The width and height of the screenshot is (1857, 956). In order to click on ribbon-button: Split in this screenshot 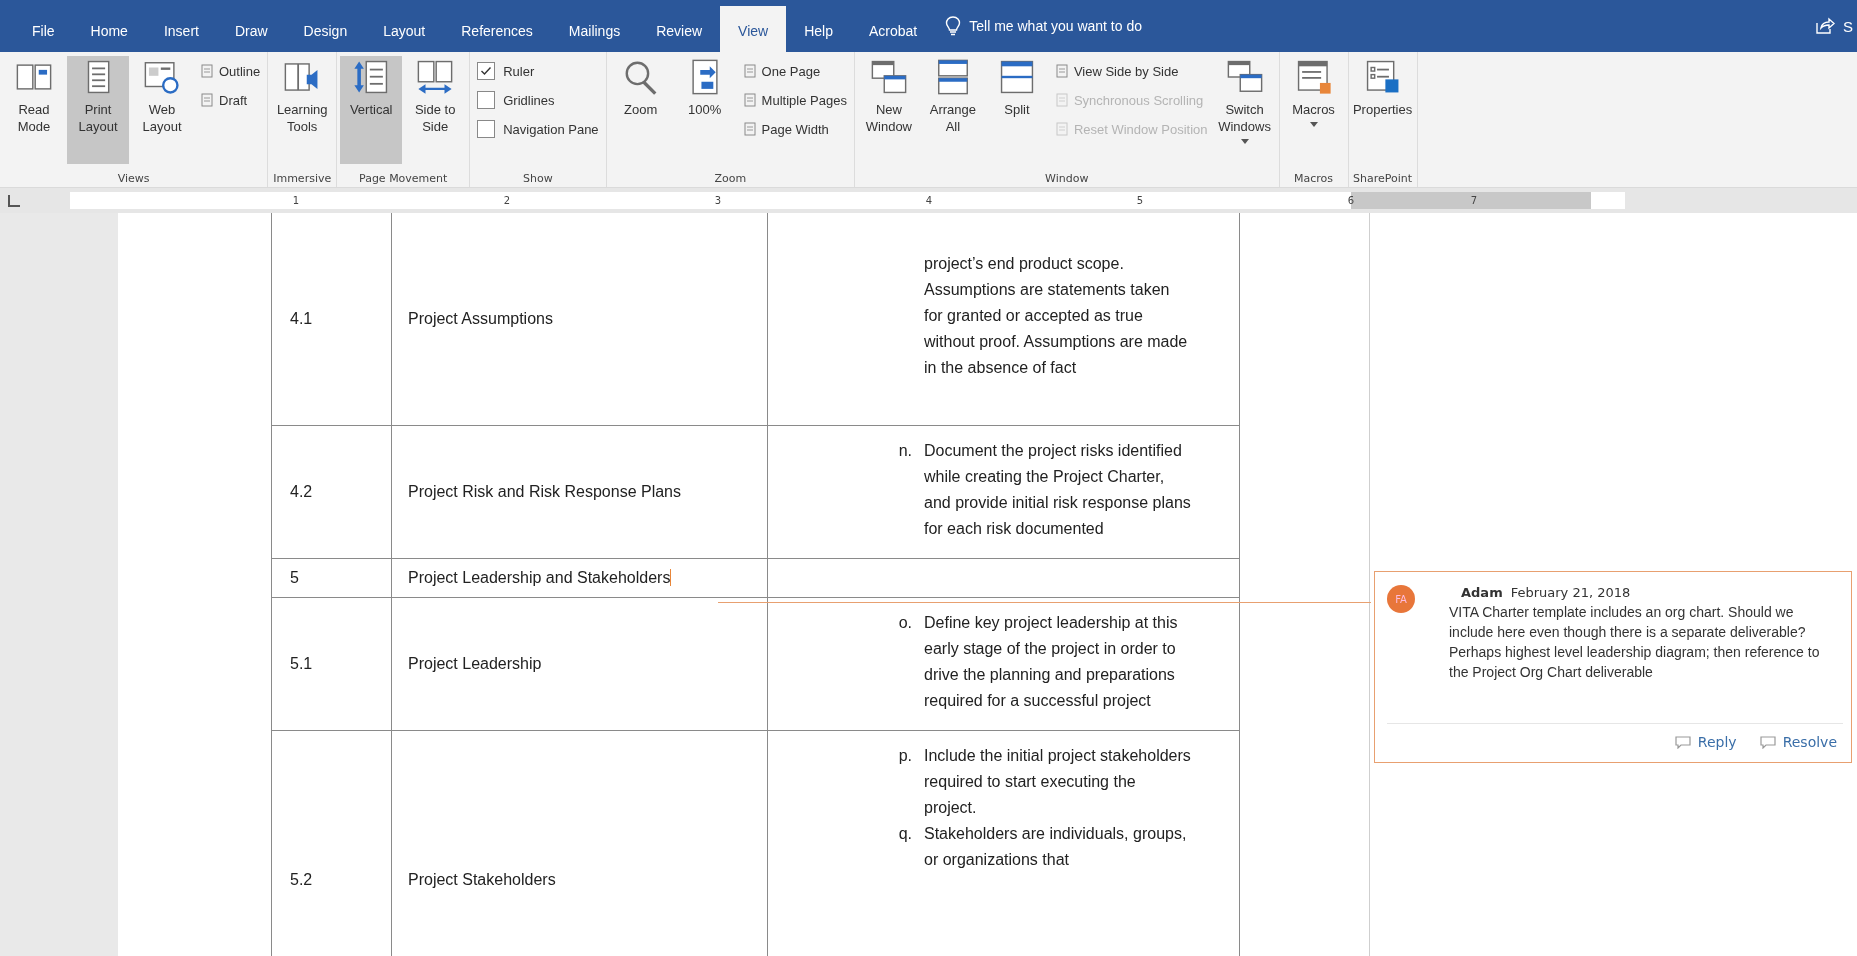, I will do `click(1016, 110)`.